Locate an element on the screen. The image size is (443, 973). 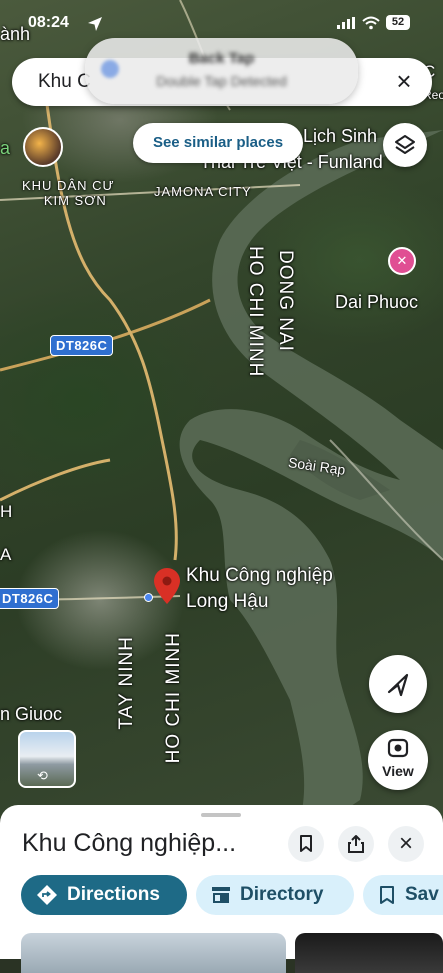
fork-knife-icon: ✕ is located at coordinates (402, 260).